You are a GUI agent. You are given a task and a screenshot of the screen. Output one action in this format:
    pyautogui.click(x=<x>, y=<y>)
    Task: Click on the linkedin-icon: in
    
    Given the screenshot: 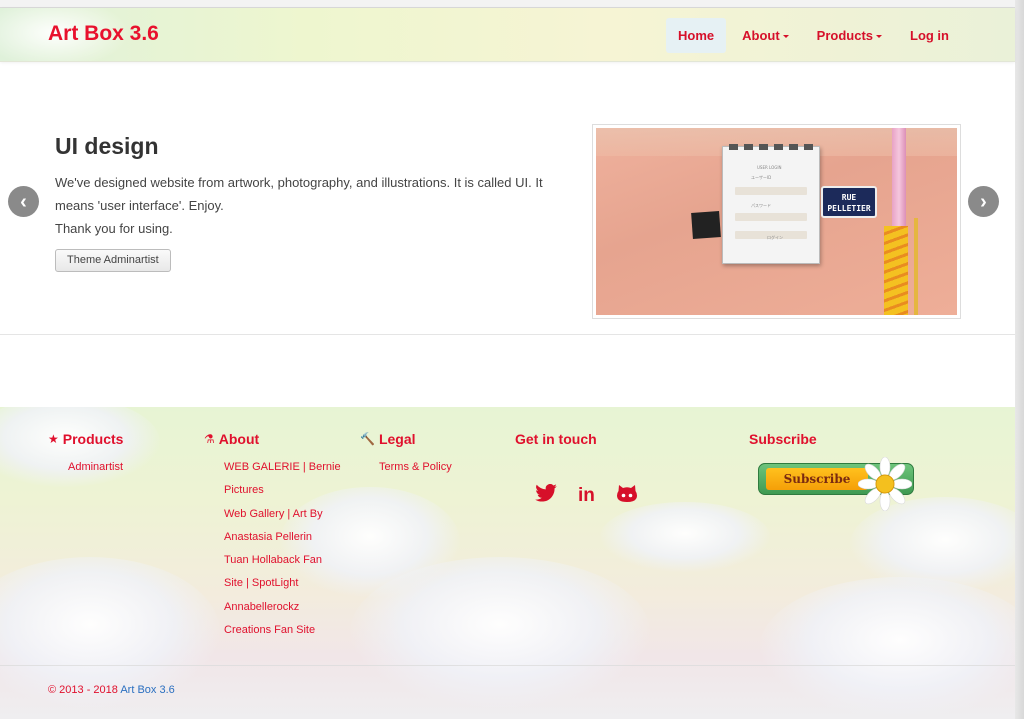 What is the action you would take?
    pyautogui.click(x=586, y=496)
    